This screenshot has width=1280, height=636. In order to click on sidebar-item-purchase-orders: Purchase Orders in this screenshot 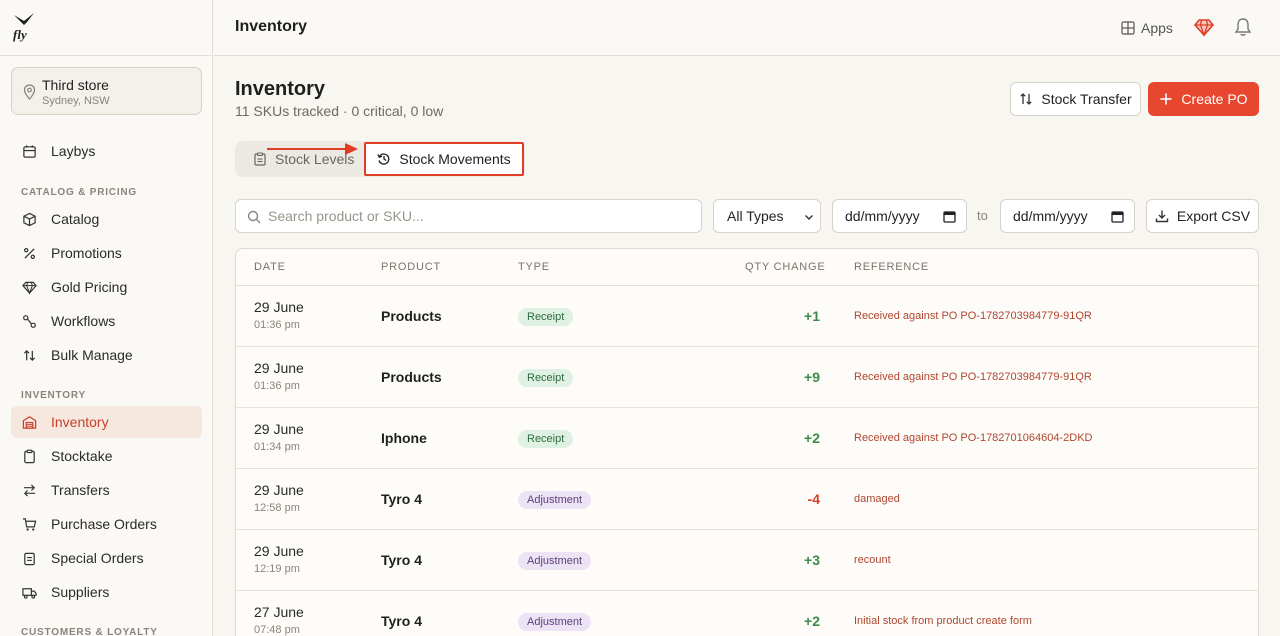, I will do `click(106, 524)`.